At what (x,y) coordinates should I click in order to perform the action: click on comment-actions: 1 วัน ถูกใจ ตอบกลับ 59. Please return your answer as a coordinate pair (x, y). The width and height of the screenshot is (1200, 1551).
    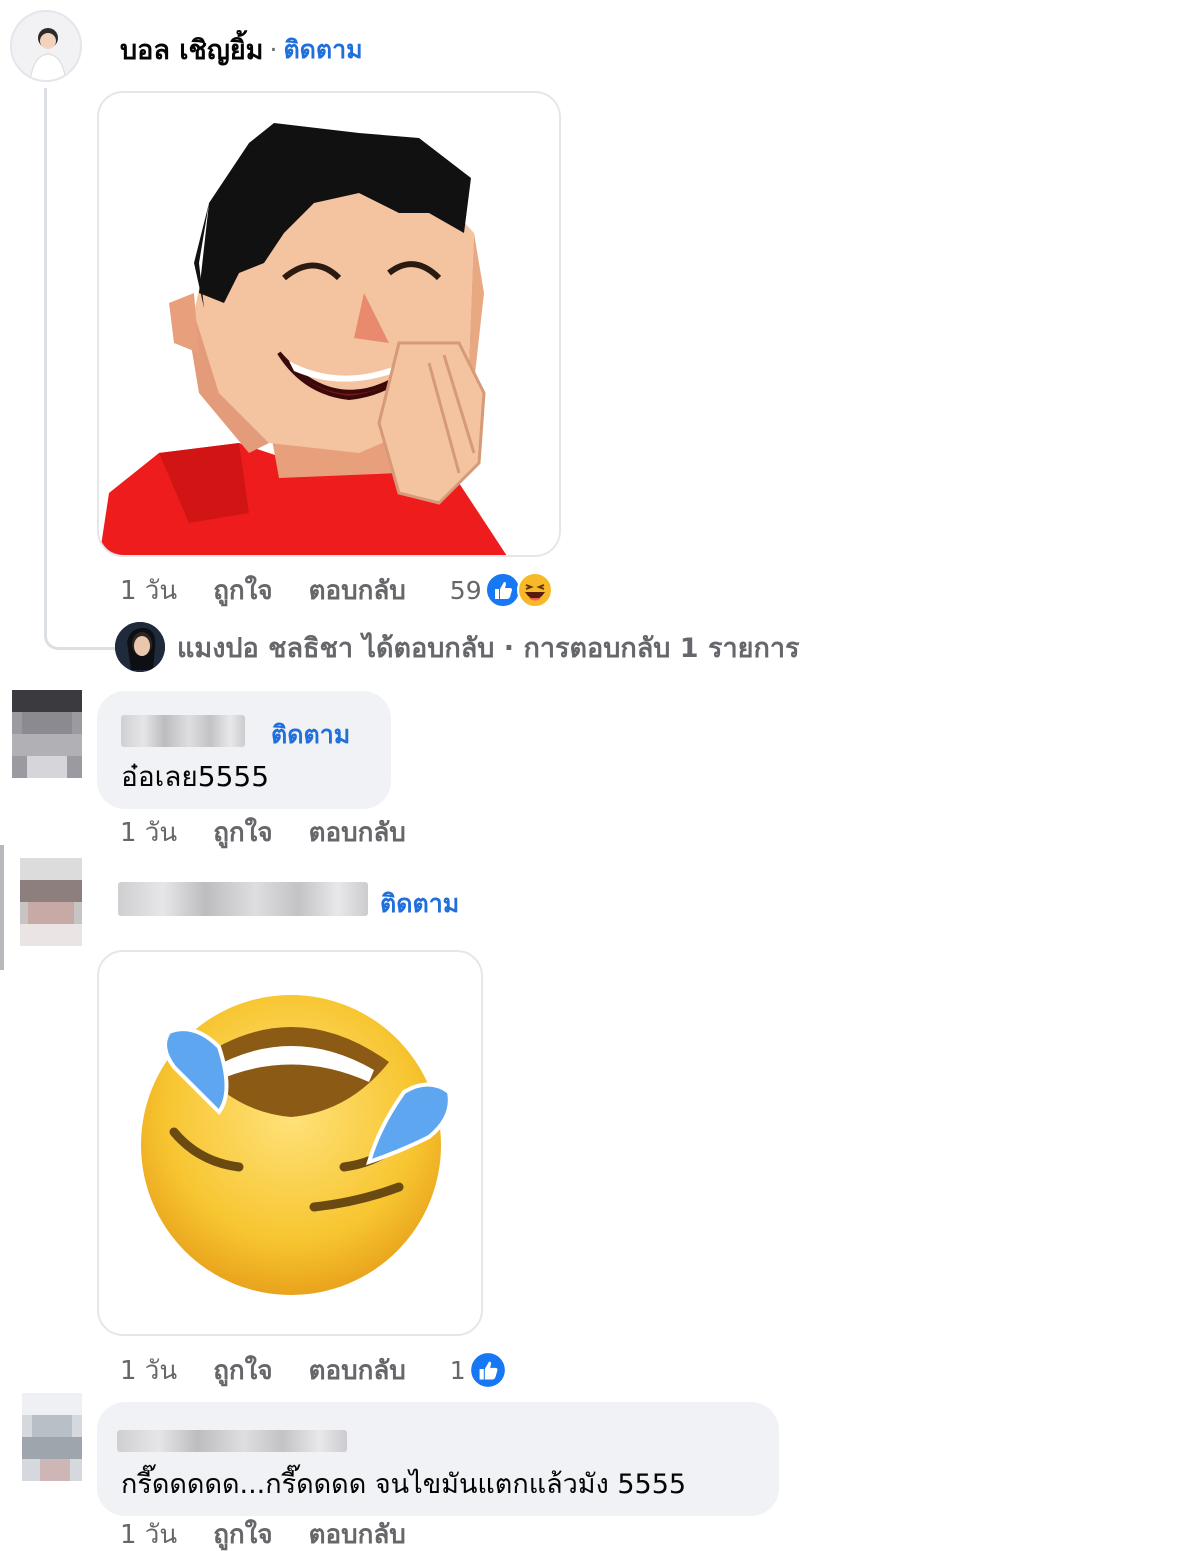
    Looking at the image, I should click on (355, 590).